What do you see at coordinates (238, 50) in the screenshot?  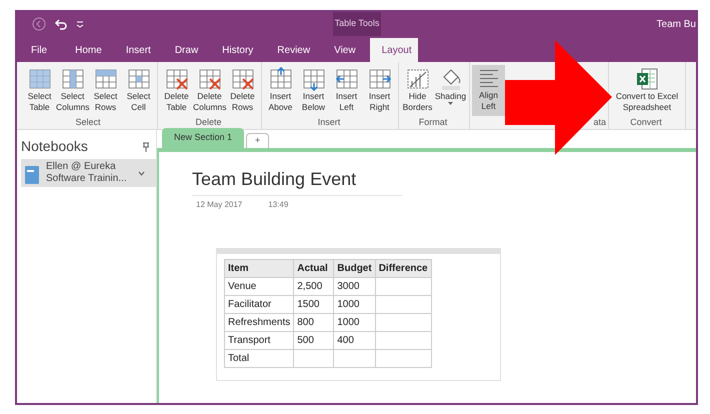 I see `ribbon-tab: History` at bounding box center [238, 50].